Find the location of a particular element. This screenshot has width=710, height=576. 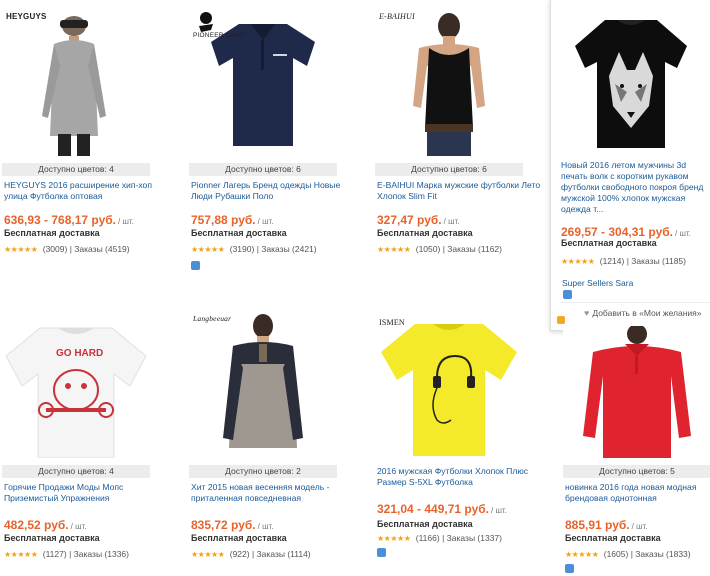

product-image: PIONEER CAMP is located at coordinates (263, 81).